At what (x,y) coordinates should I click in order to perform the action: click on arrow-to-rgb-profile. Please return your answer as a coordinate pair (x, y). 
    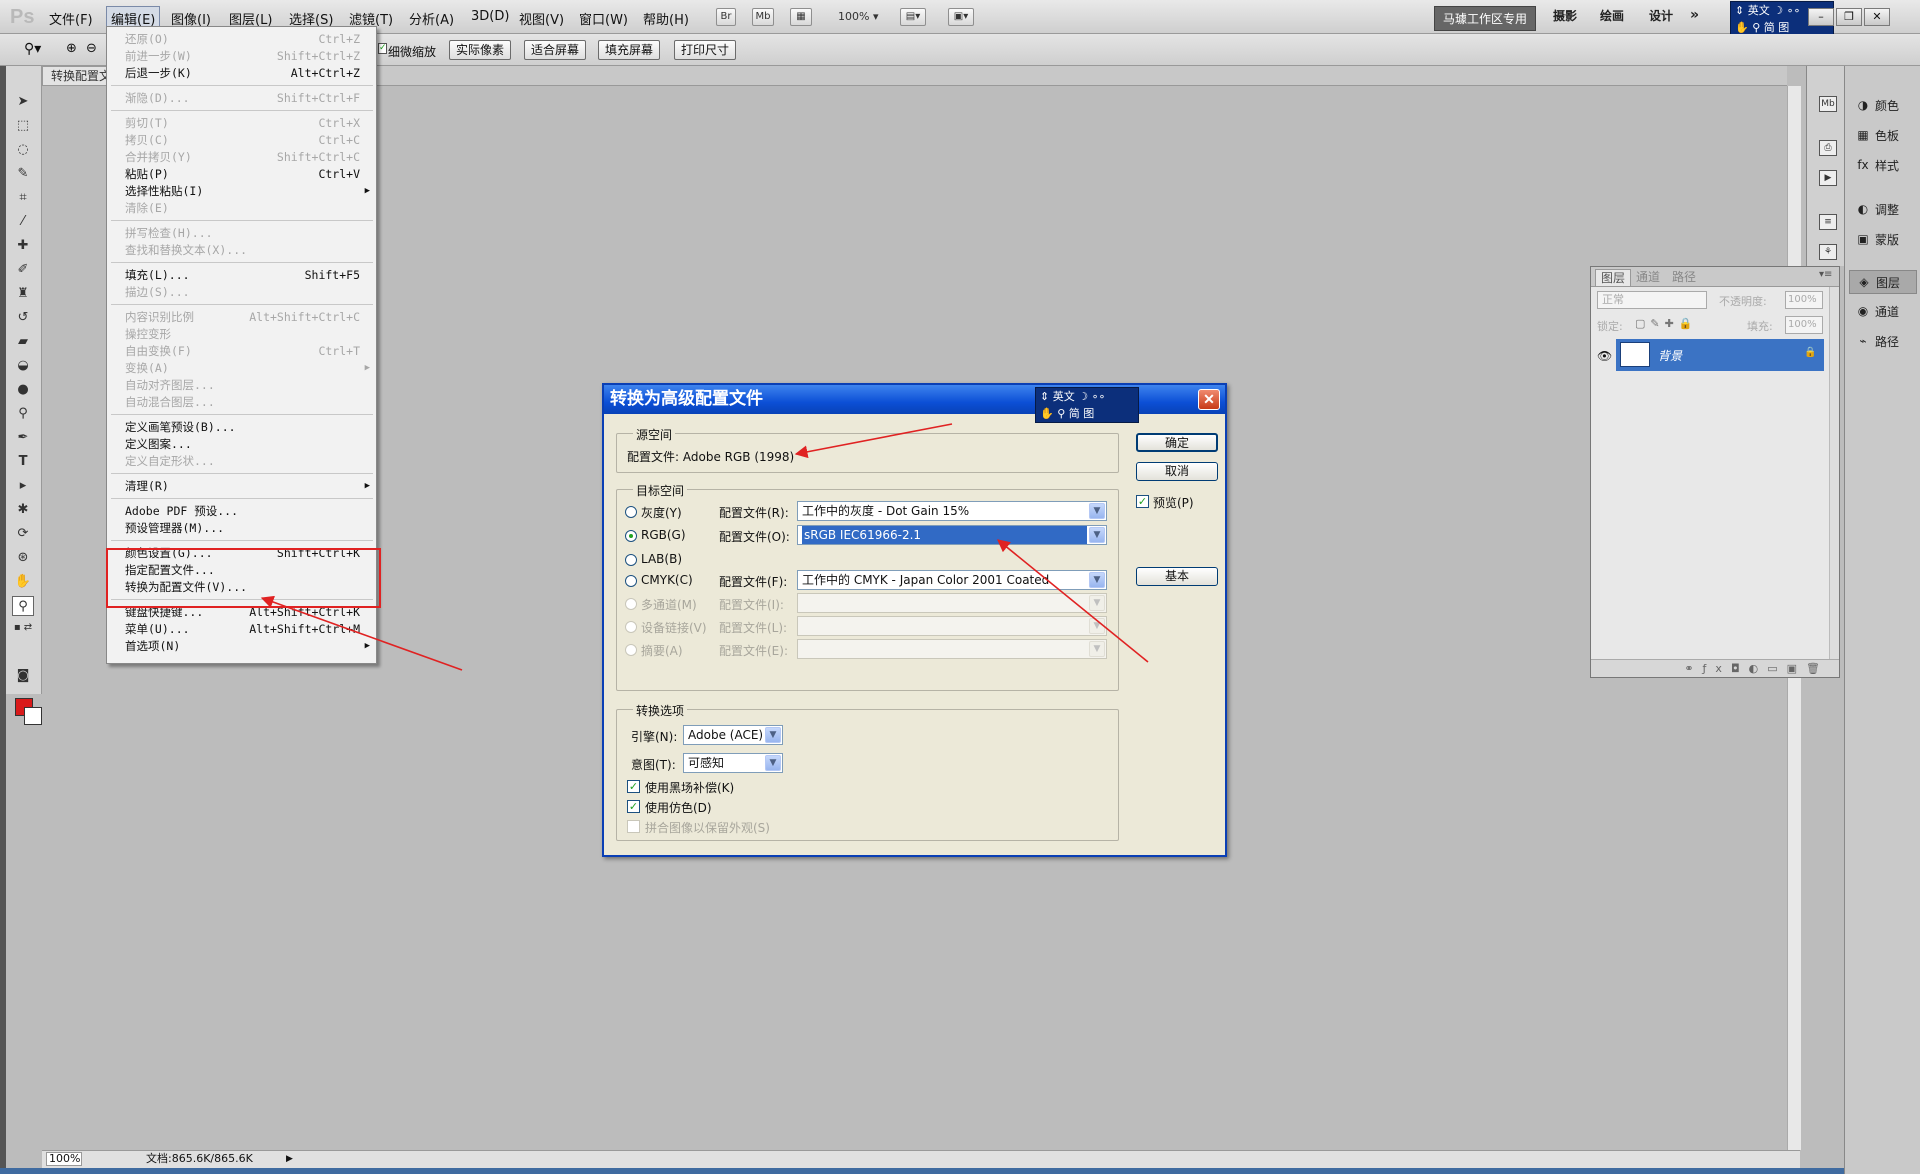
    Looking at the image, I should click on (1073, 601).